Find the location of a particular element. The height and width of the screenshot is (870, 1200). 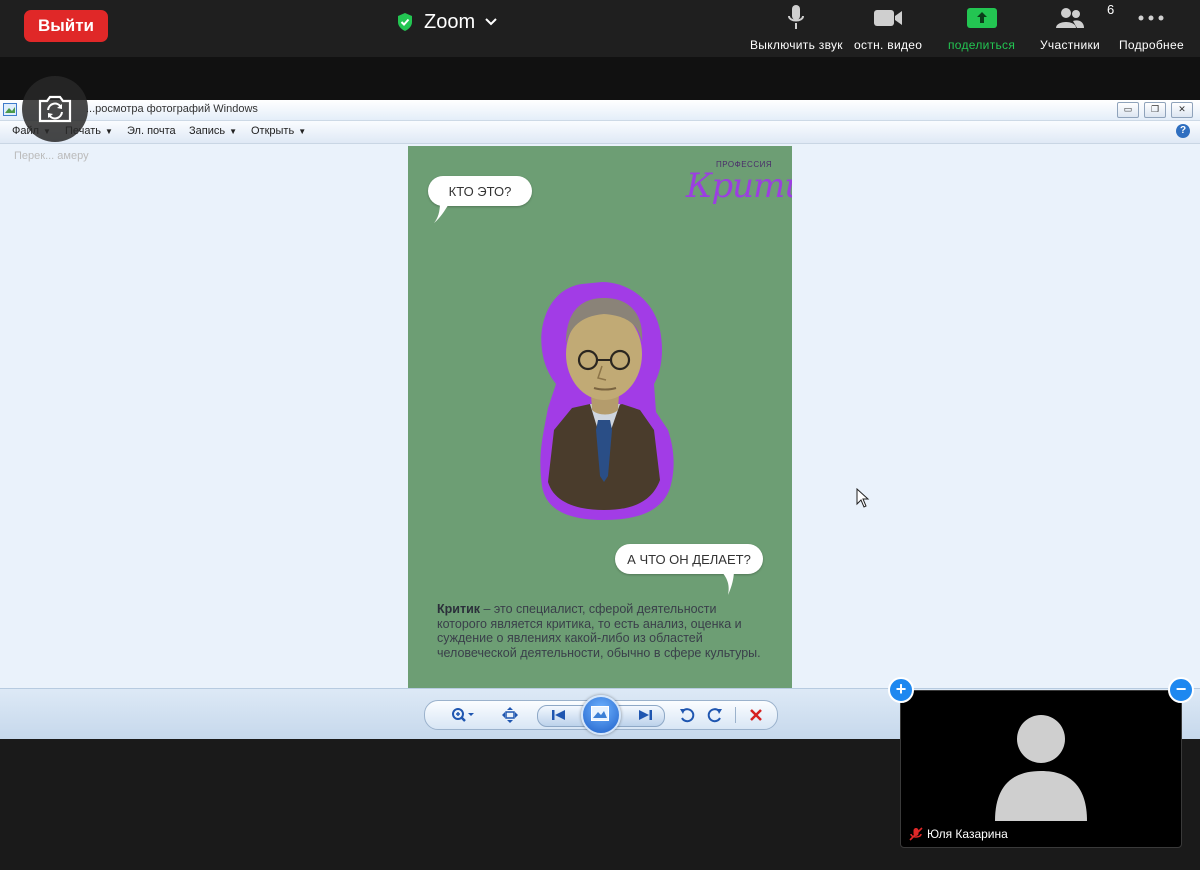

meeting-title-text: Zoom is located at coordinates (450, 21).